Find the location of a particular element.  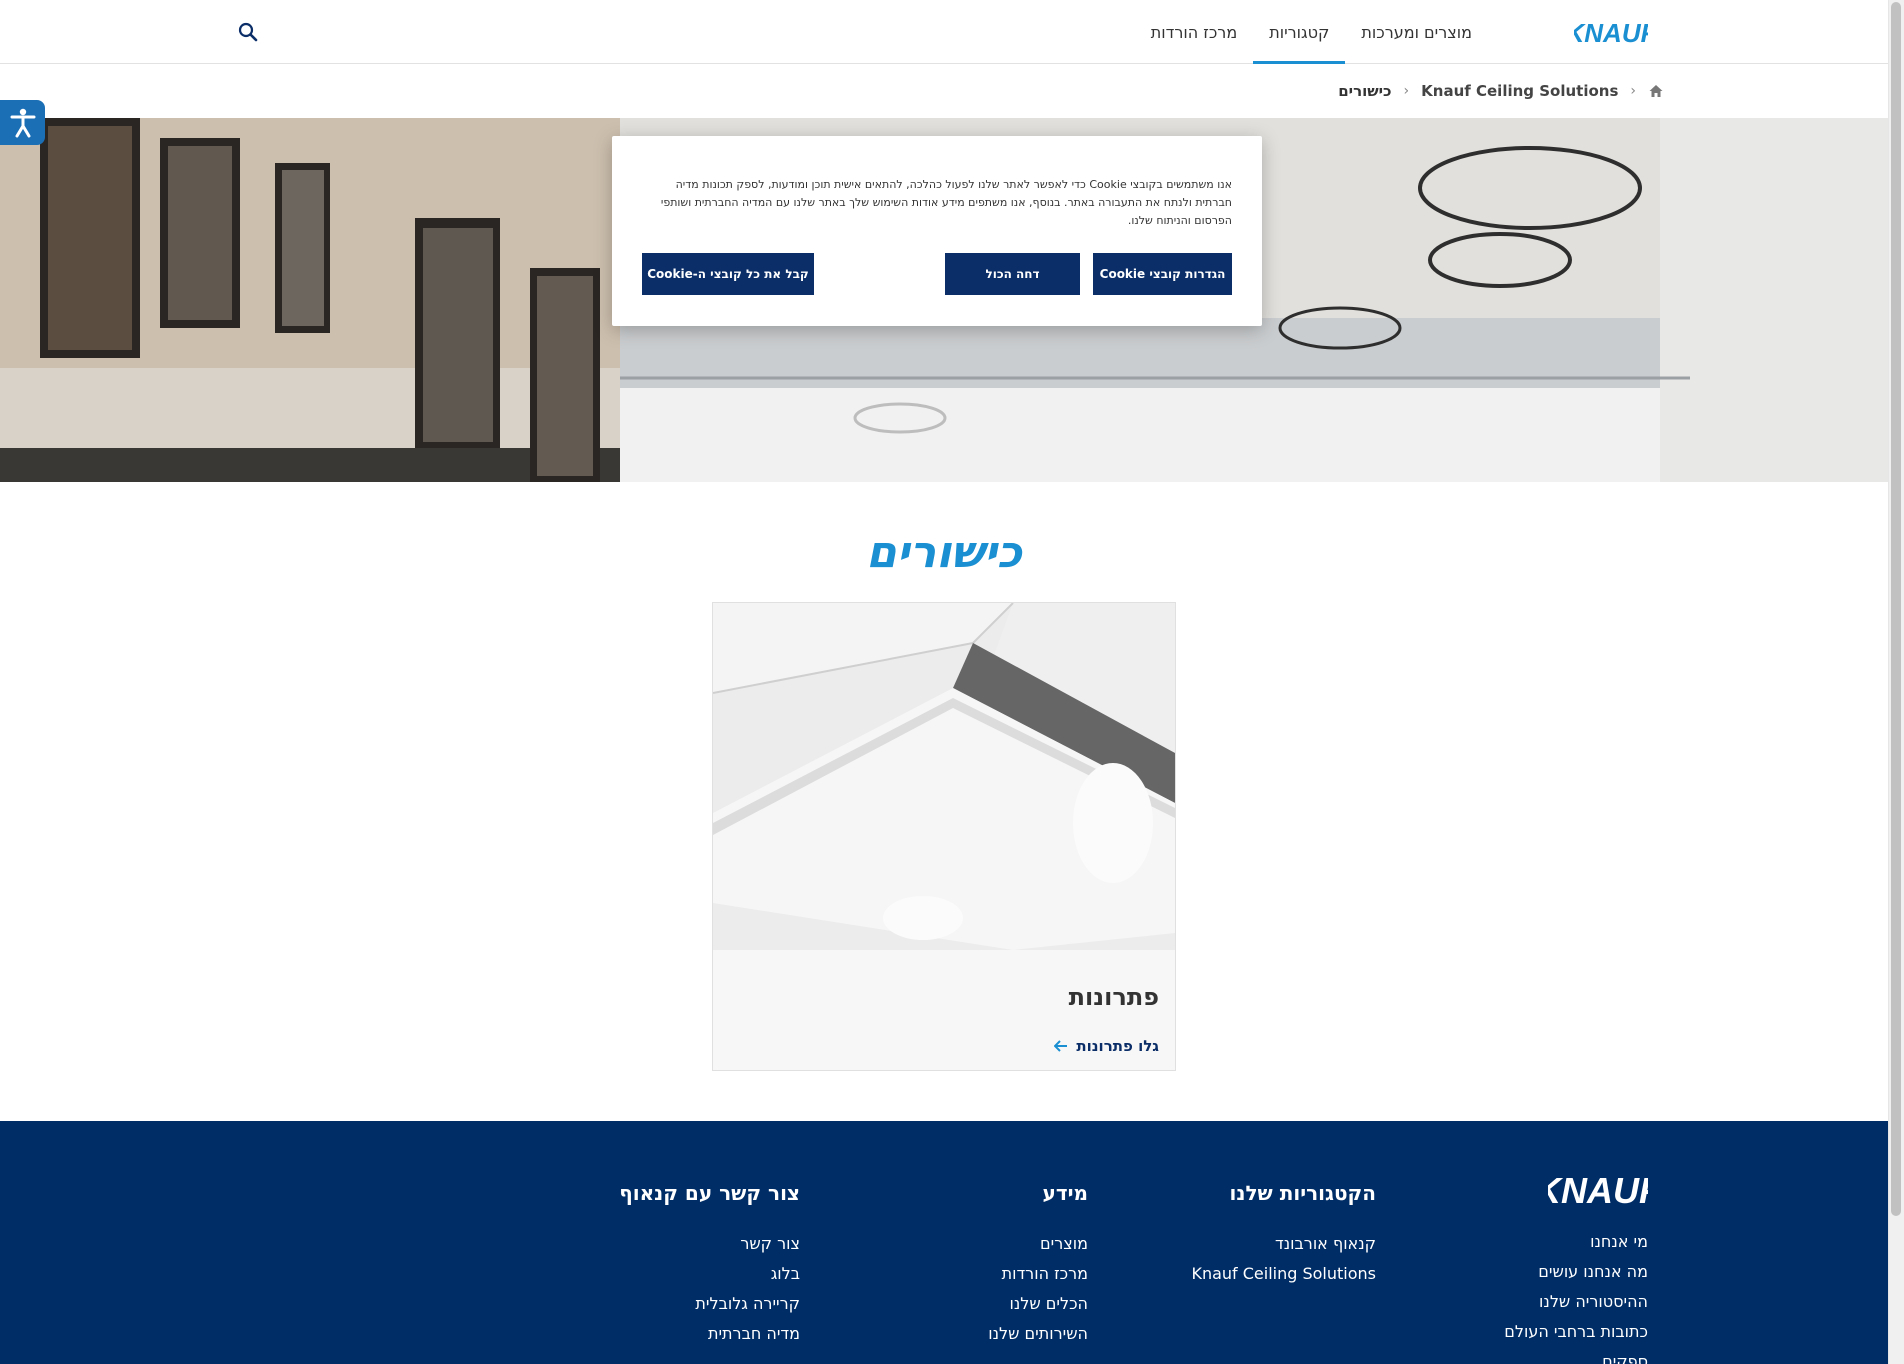

home-icon is located at coordinates (1656, 91).